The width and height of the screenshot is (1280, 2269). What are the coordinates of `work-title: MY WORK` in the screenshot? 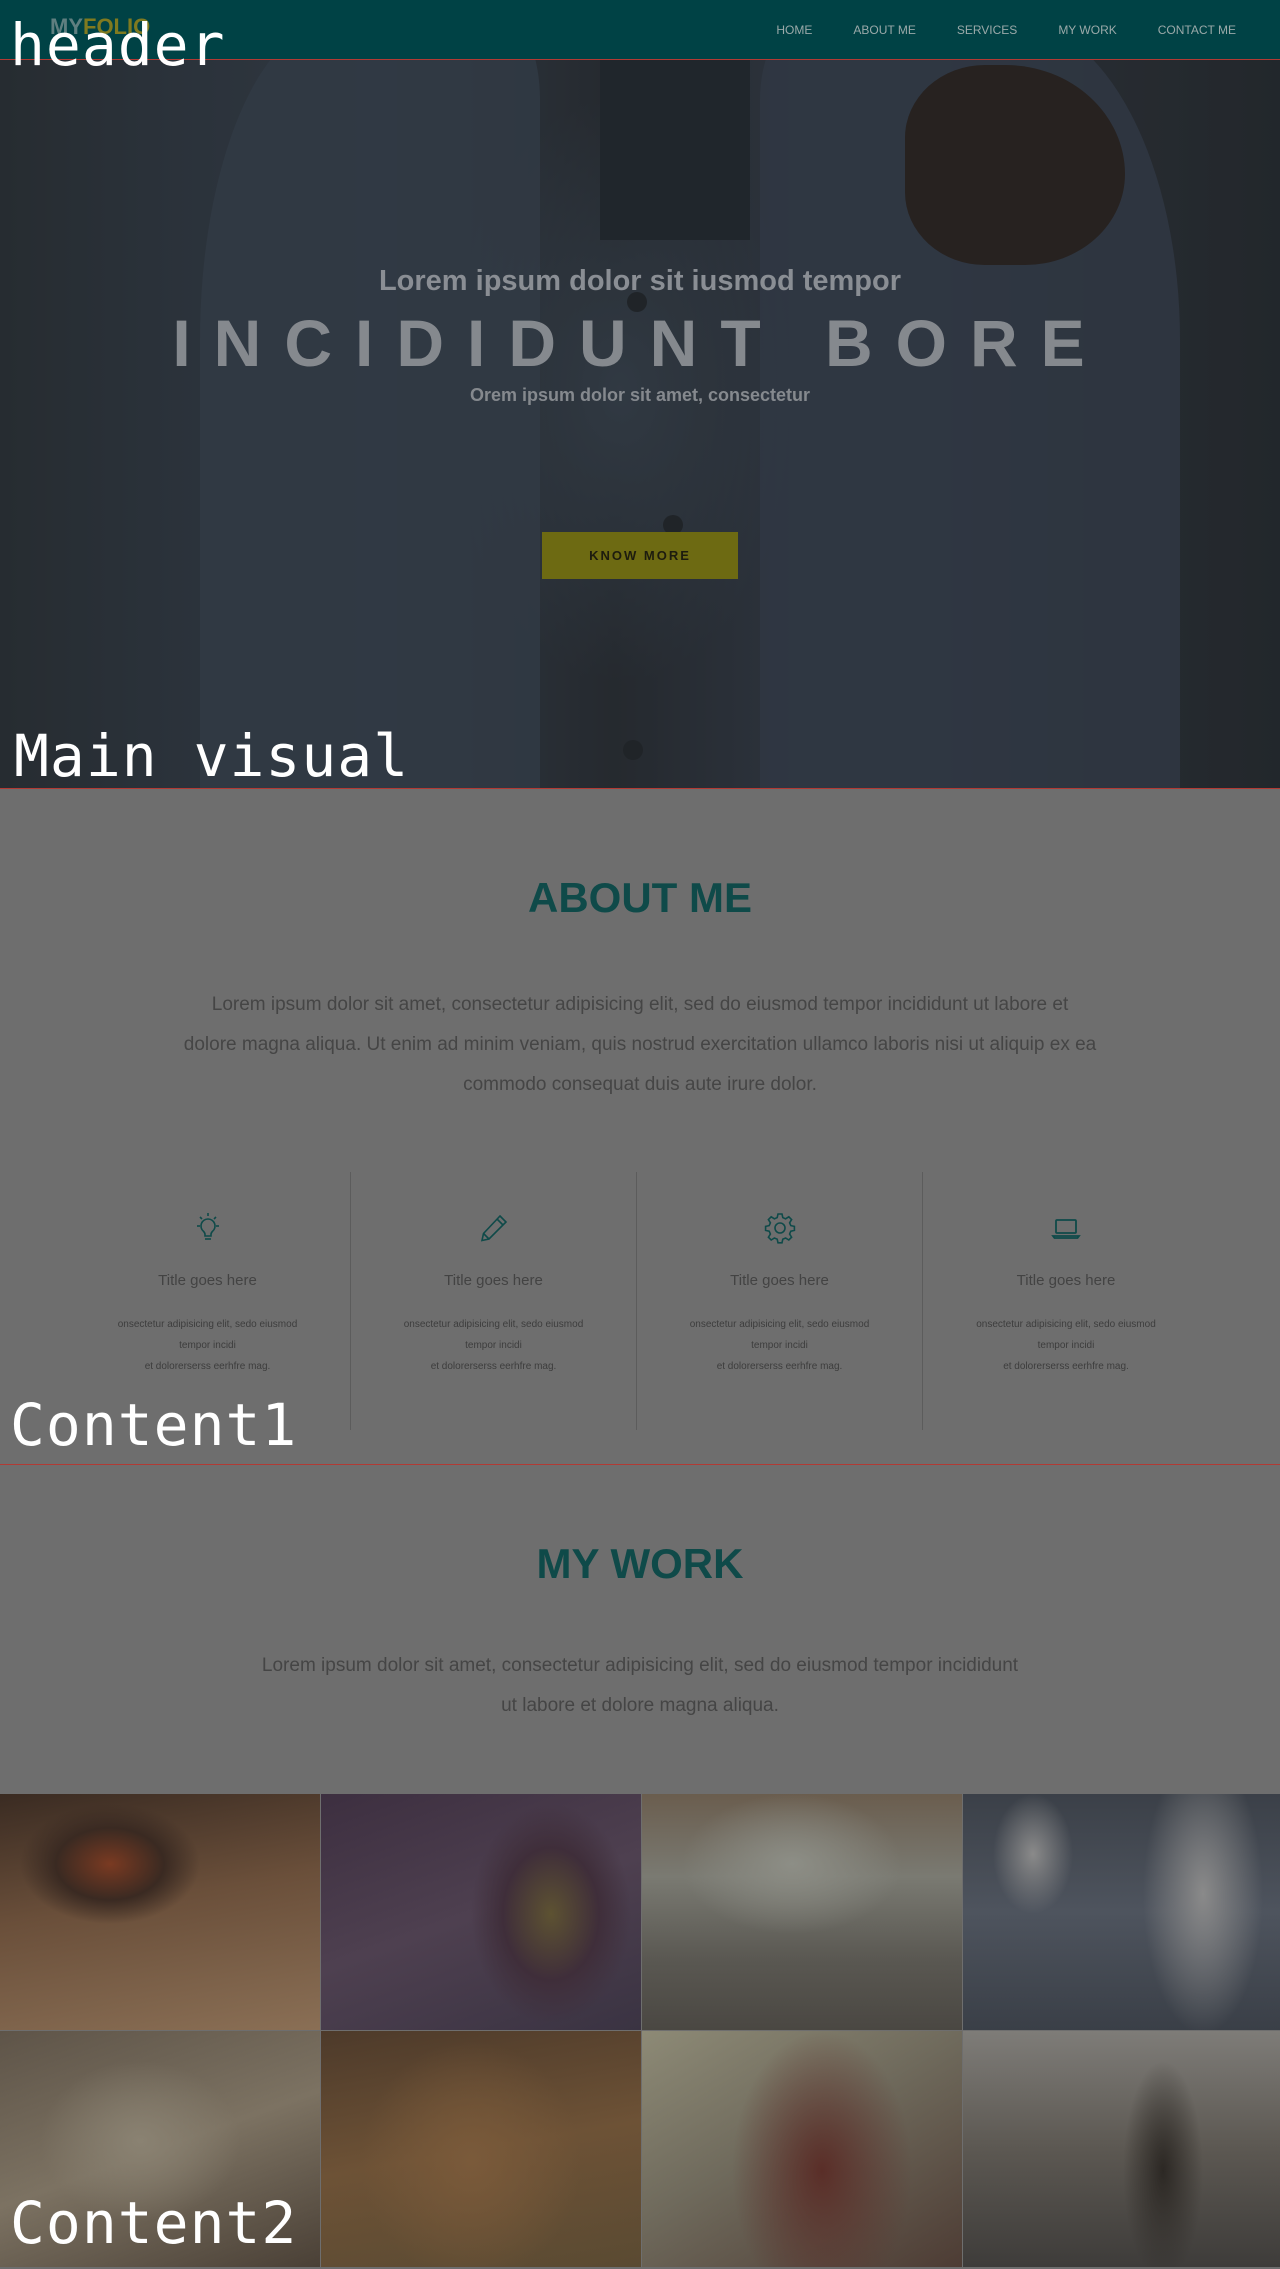 It's located at (640, 1563).